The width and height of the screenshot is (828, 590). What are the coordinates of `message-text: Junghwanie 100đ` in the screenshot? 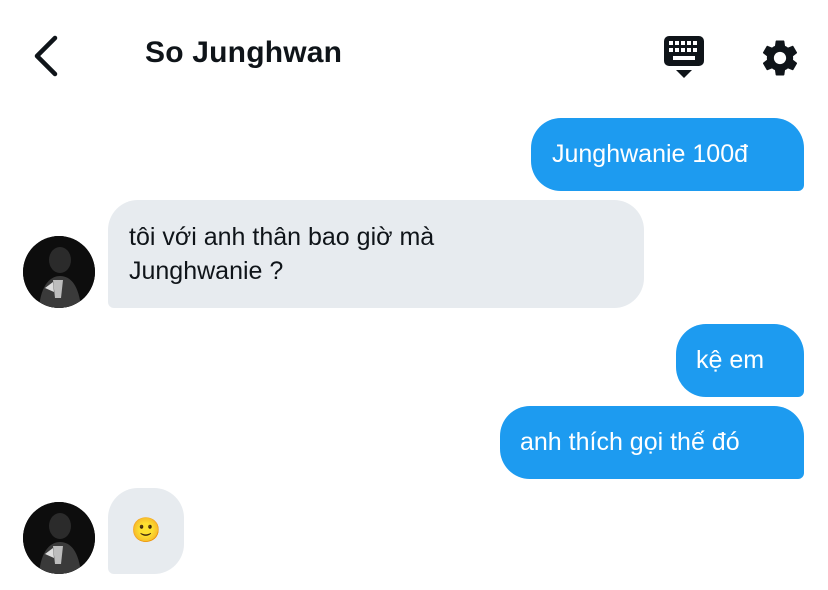 It's located at (650, 154).